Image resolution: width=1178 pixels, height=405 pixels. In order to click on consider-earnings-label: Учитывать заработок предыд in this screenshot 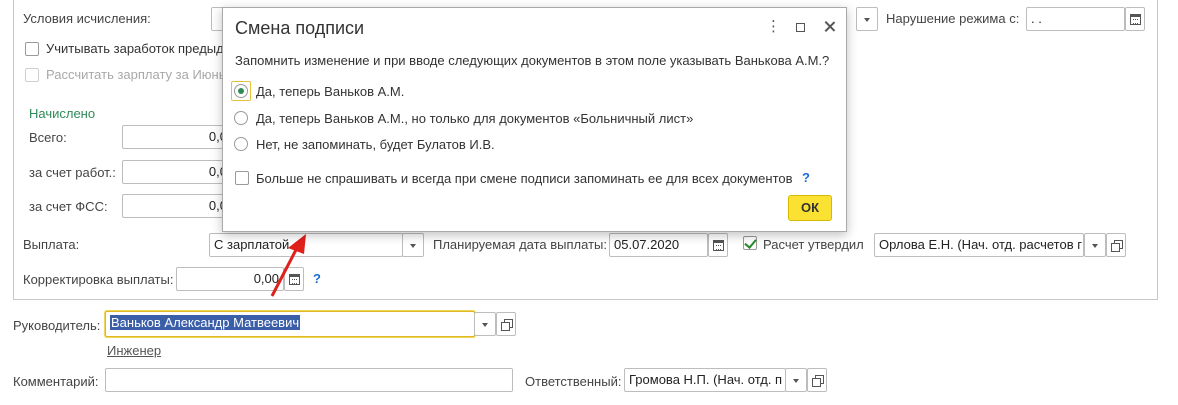, I will do `click(135, 48)`.